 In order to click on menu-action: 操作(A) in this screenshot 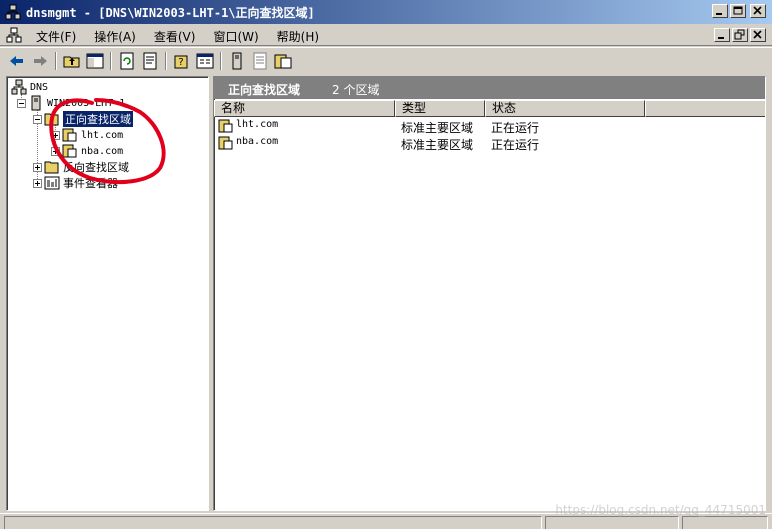, I will do `click(115, 36)`.